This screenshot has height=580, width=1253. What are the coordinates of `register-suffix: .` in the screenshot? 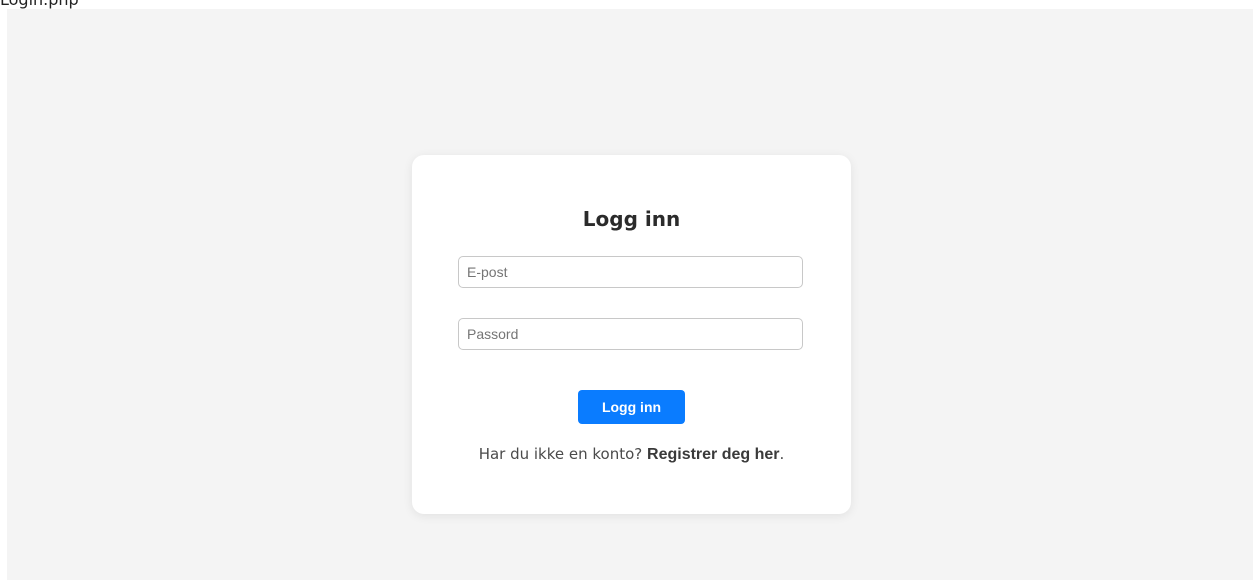 It's located at (782, 454).